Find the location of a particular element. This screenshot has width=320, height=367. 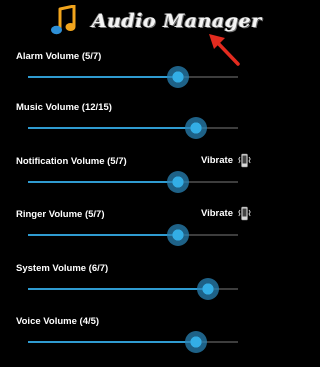

notification-volume-slider is located at coordinates (133, 182).